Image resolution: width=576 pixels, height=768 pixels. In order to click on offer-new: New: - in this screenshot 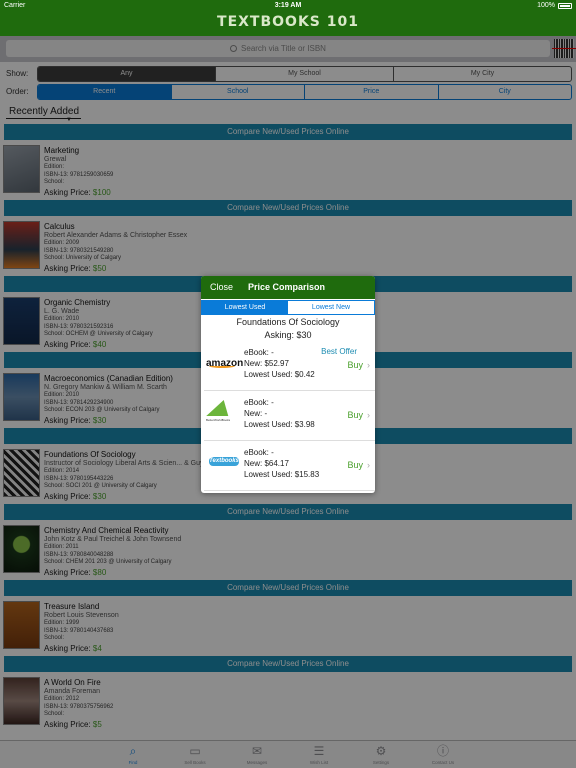, I will do `click(256, 413)`.